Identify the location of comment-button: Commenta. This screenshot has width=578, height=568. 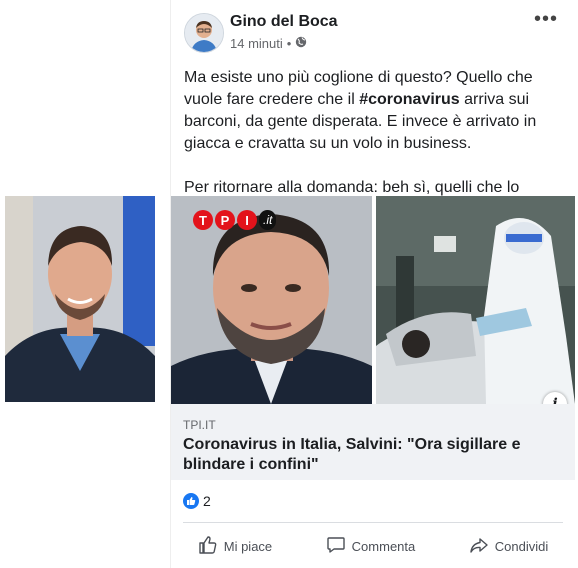
(371, 546).